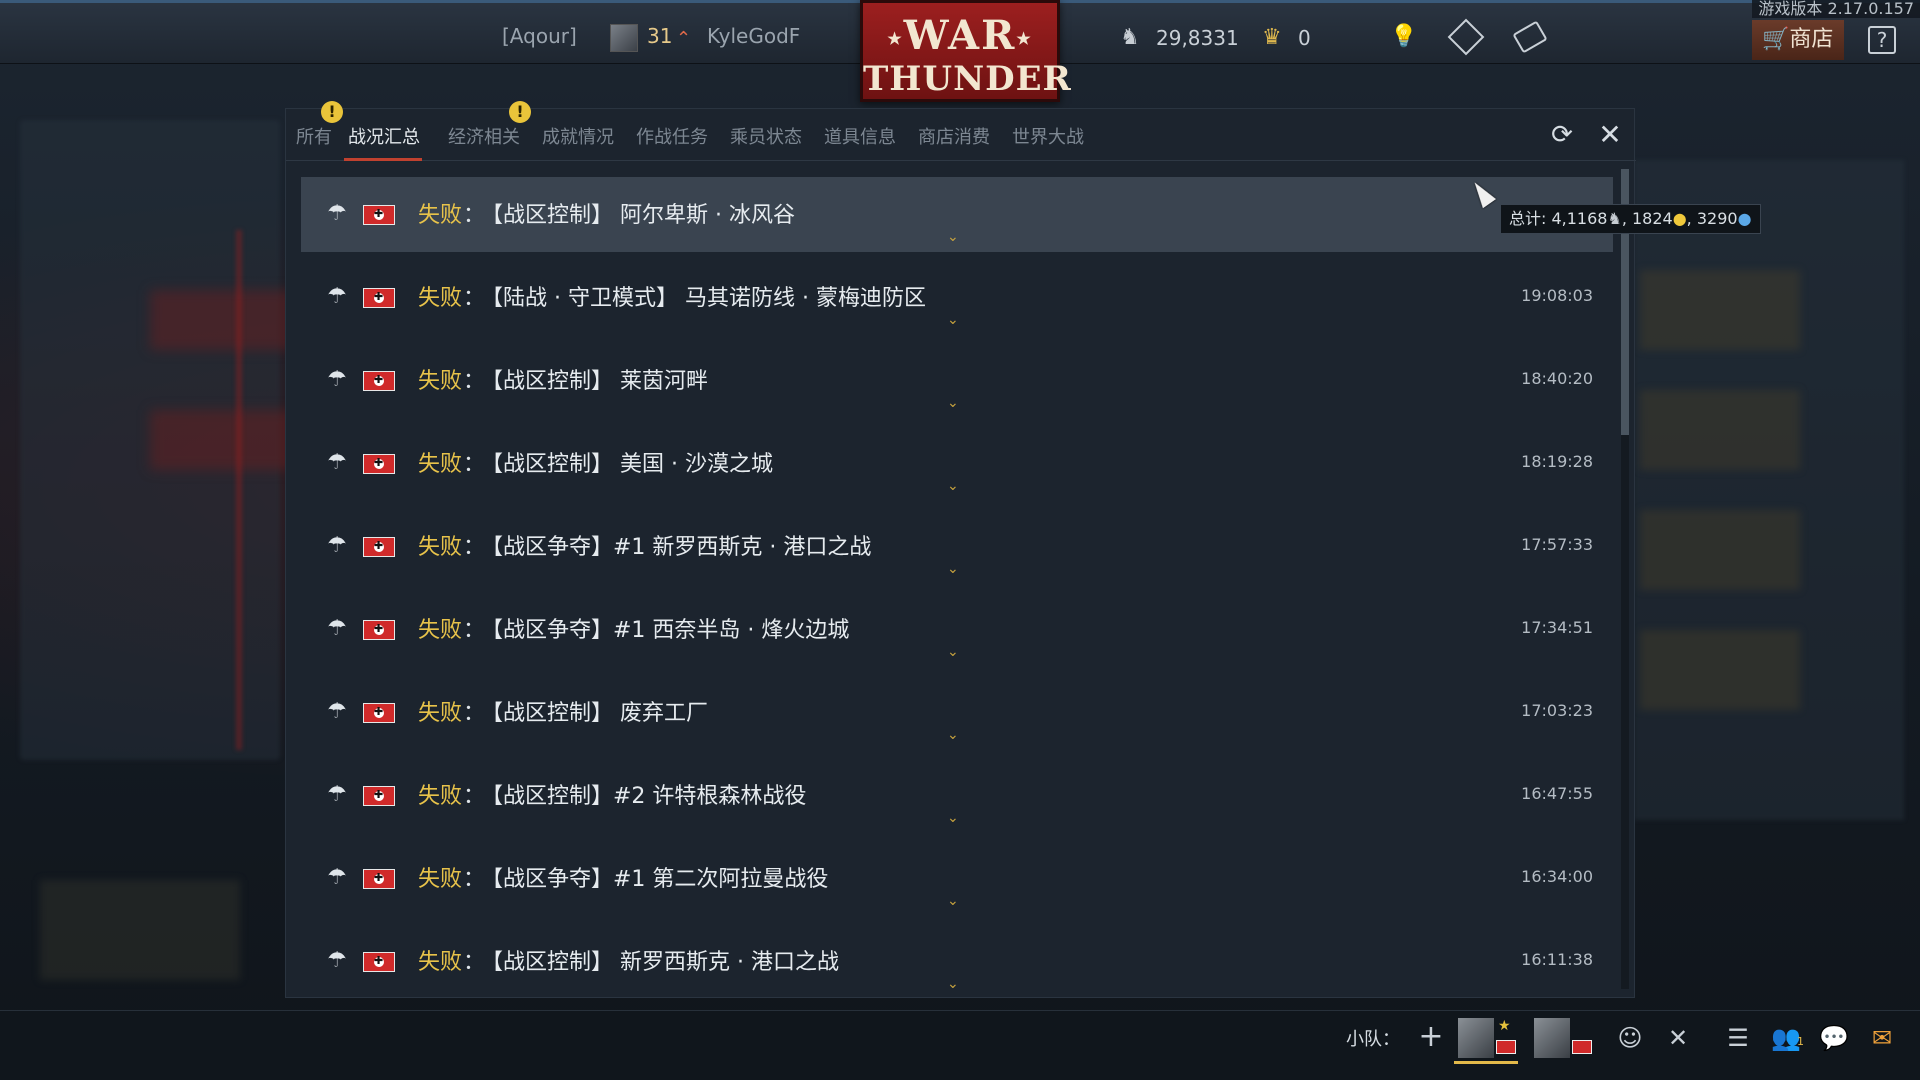 The width and height of the screenshot is (1920, 1080). Describe the element at coordinates (1630, 219) in the screenshot. I see `totals-tooltip: 总计: 4,1168♞, 1824●, 3290●` at that location.